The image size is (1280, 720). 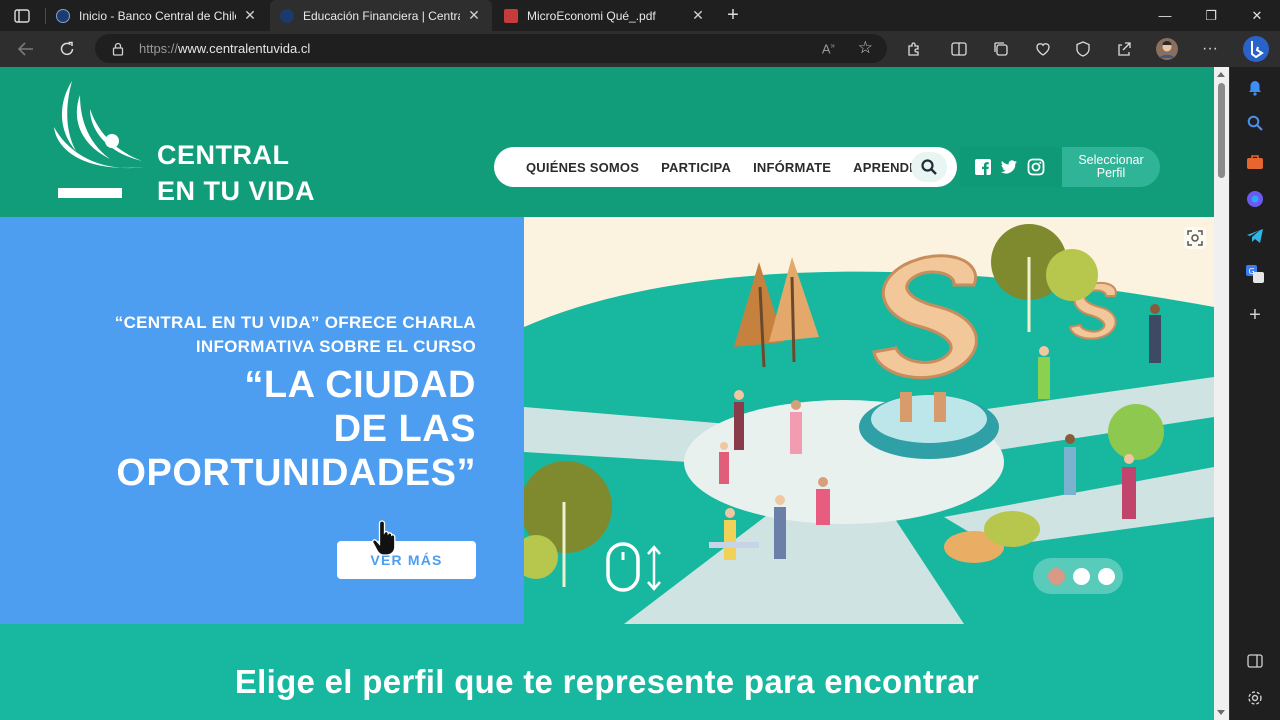 I want to click on scroll-mouse-icon, so click(x=633, y=567).